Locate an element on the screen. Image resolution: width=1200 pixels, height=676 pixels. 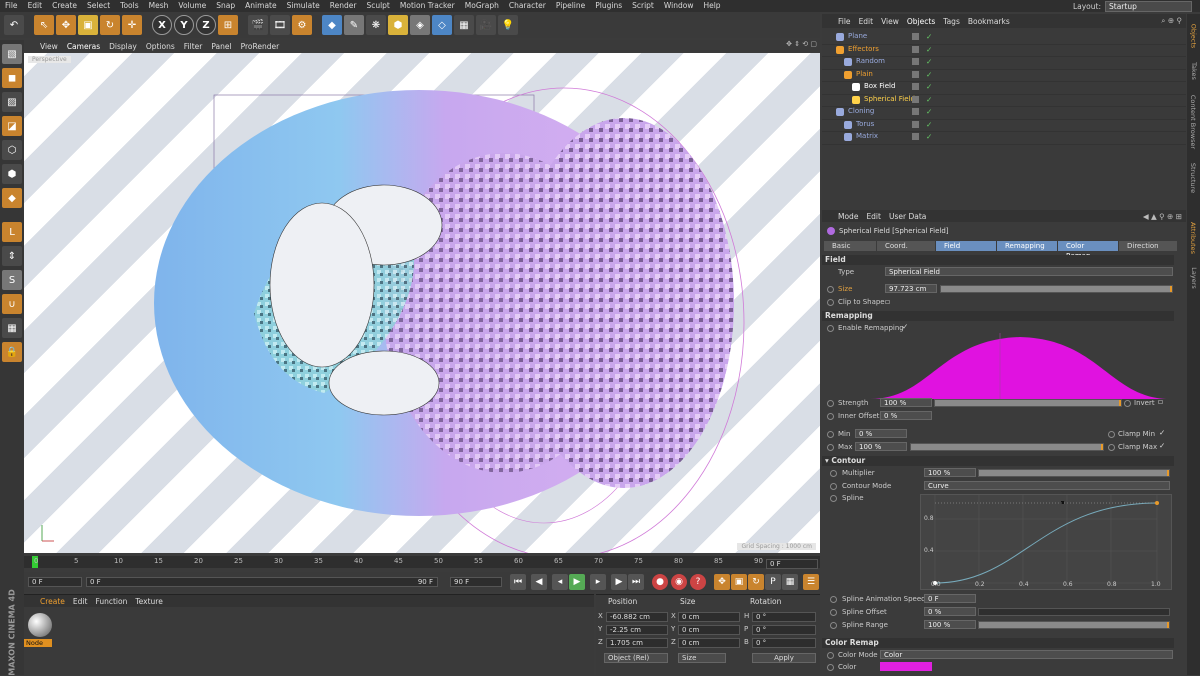
size-mode-dropdown: Size is located at coordinates (702, 658).